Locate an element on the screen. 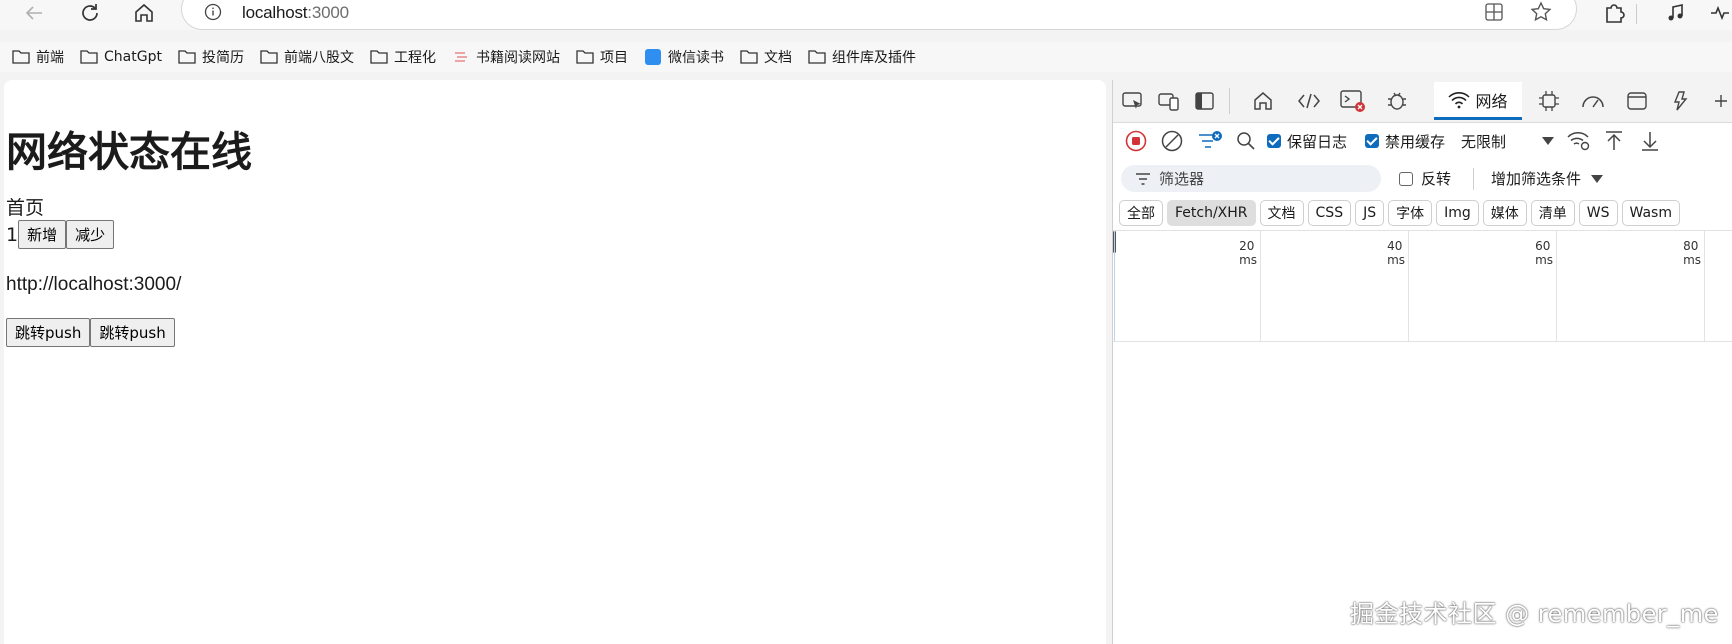 The image size is (1732, 644). reload-button is located at coordinates (90, 13).